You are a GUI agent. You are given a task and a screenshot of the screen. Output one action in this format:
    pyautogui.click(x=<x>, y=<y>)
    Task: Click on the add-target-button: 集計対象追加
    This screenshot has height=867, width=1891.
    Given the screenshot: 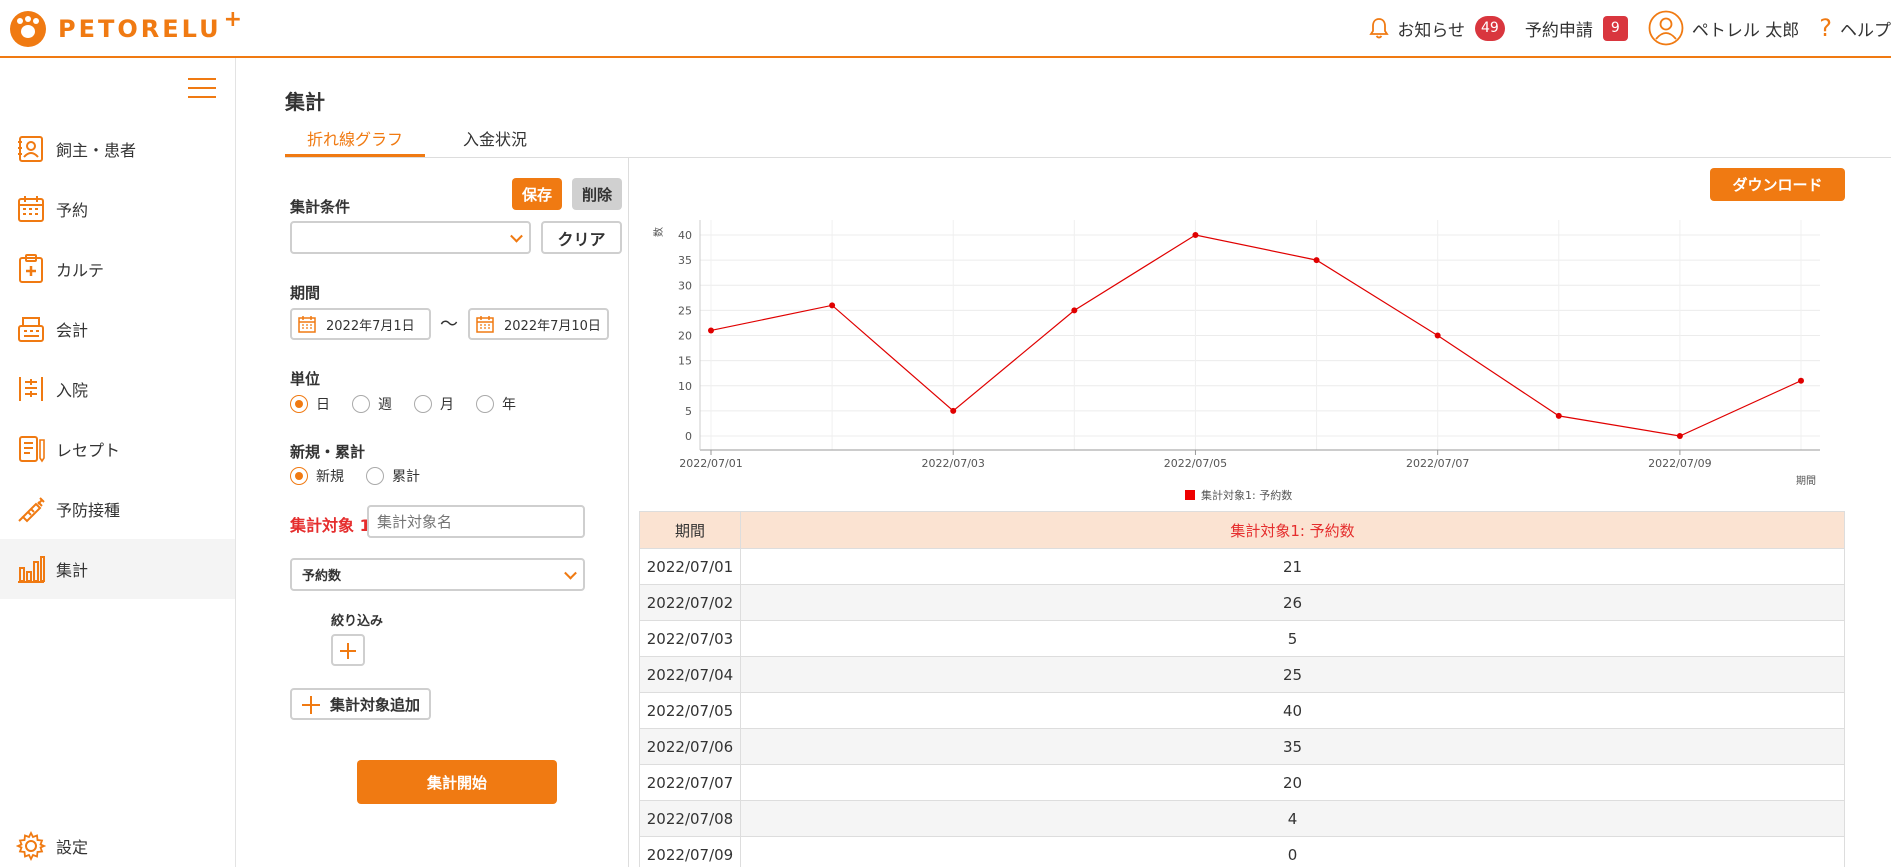 What is the action you would take?
    pyautogui.click(x=360, y=704)
    